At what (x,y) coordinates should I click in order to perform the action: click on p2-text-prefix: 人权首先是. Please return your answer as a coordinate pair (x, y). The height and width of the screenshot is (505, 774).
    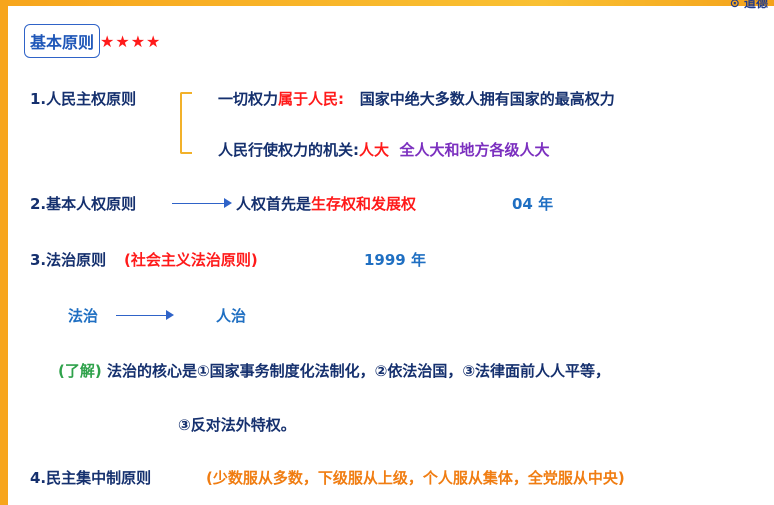
    Looking at the image, I should click on (274, 204).